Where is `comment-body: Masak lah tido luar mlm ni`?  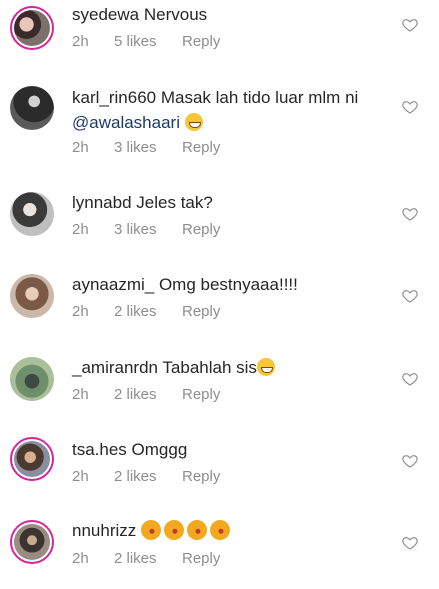 comment-body: Masak lah tido luar mlm ni is located at coordinates (259, 97).